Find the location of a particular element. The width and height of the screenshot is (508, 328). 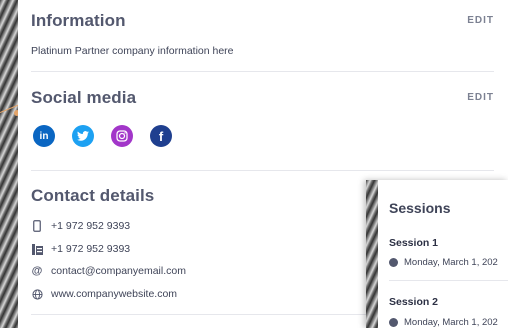

linkedin-icon: in is located at coordinates (44, 136).